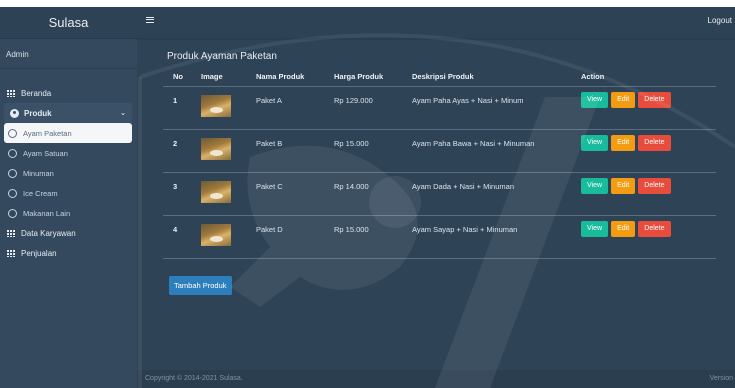 The width and height of the screenshot is (735, 388). I want to click on sidebar-subitem-ayam-paketan: Ayam Paketan, so click(68, 133).